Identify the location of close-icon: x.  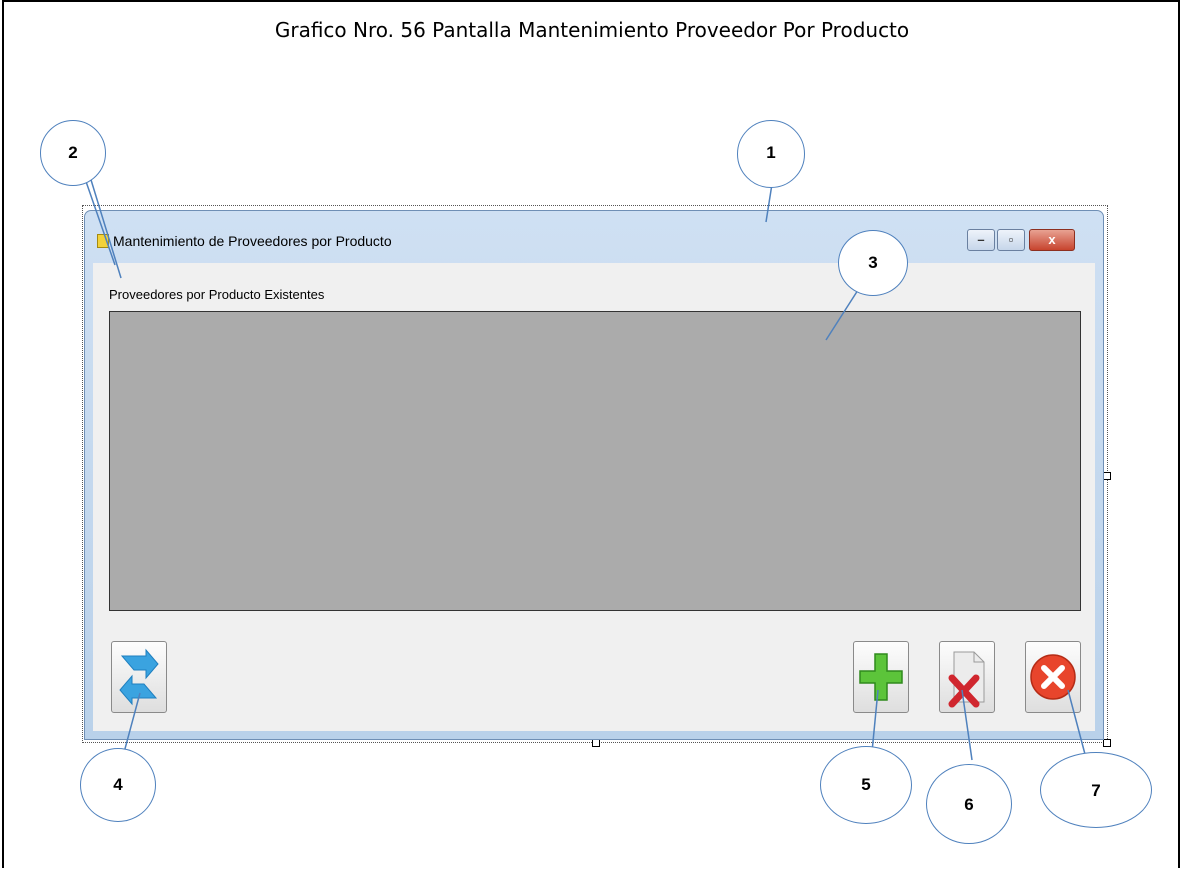
(1052, 239).